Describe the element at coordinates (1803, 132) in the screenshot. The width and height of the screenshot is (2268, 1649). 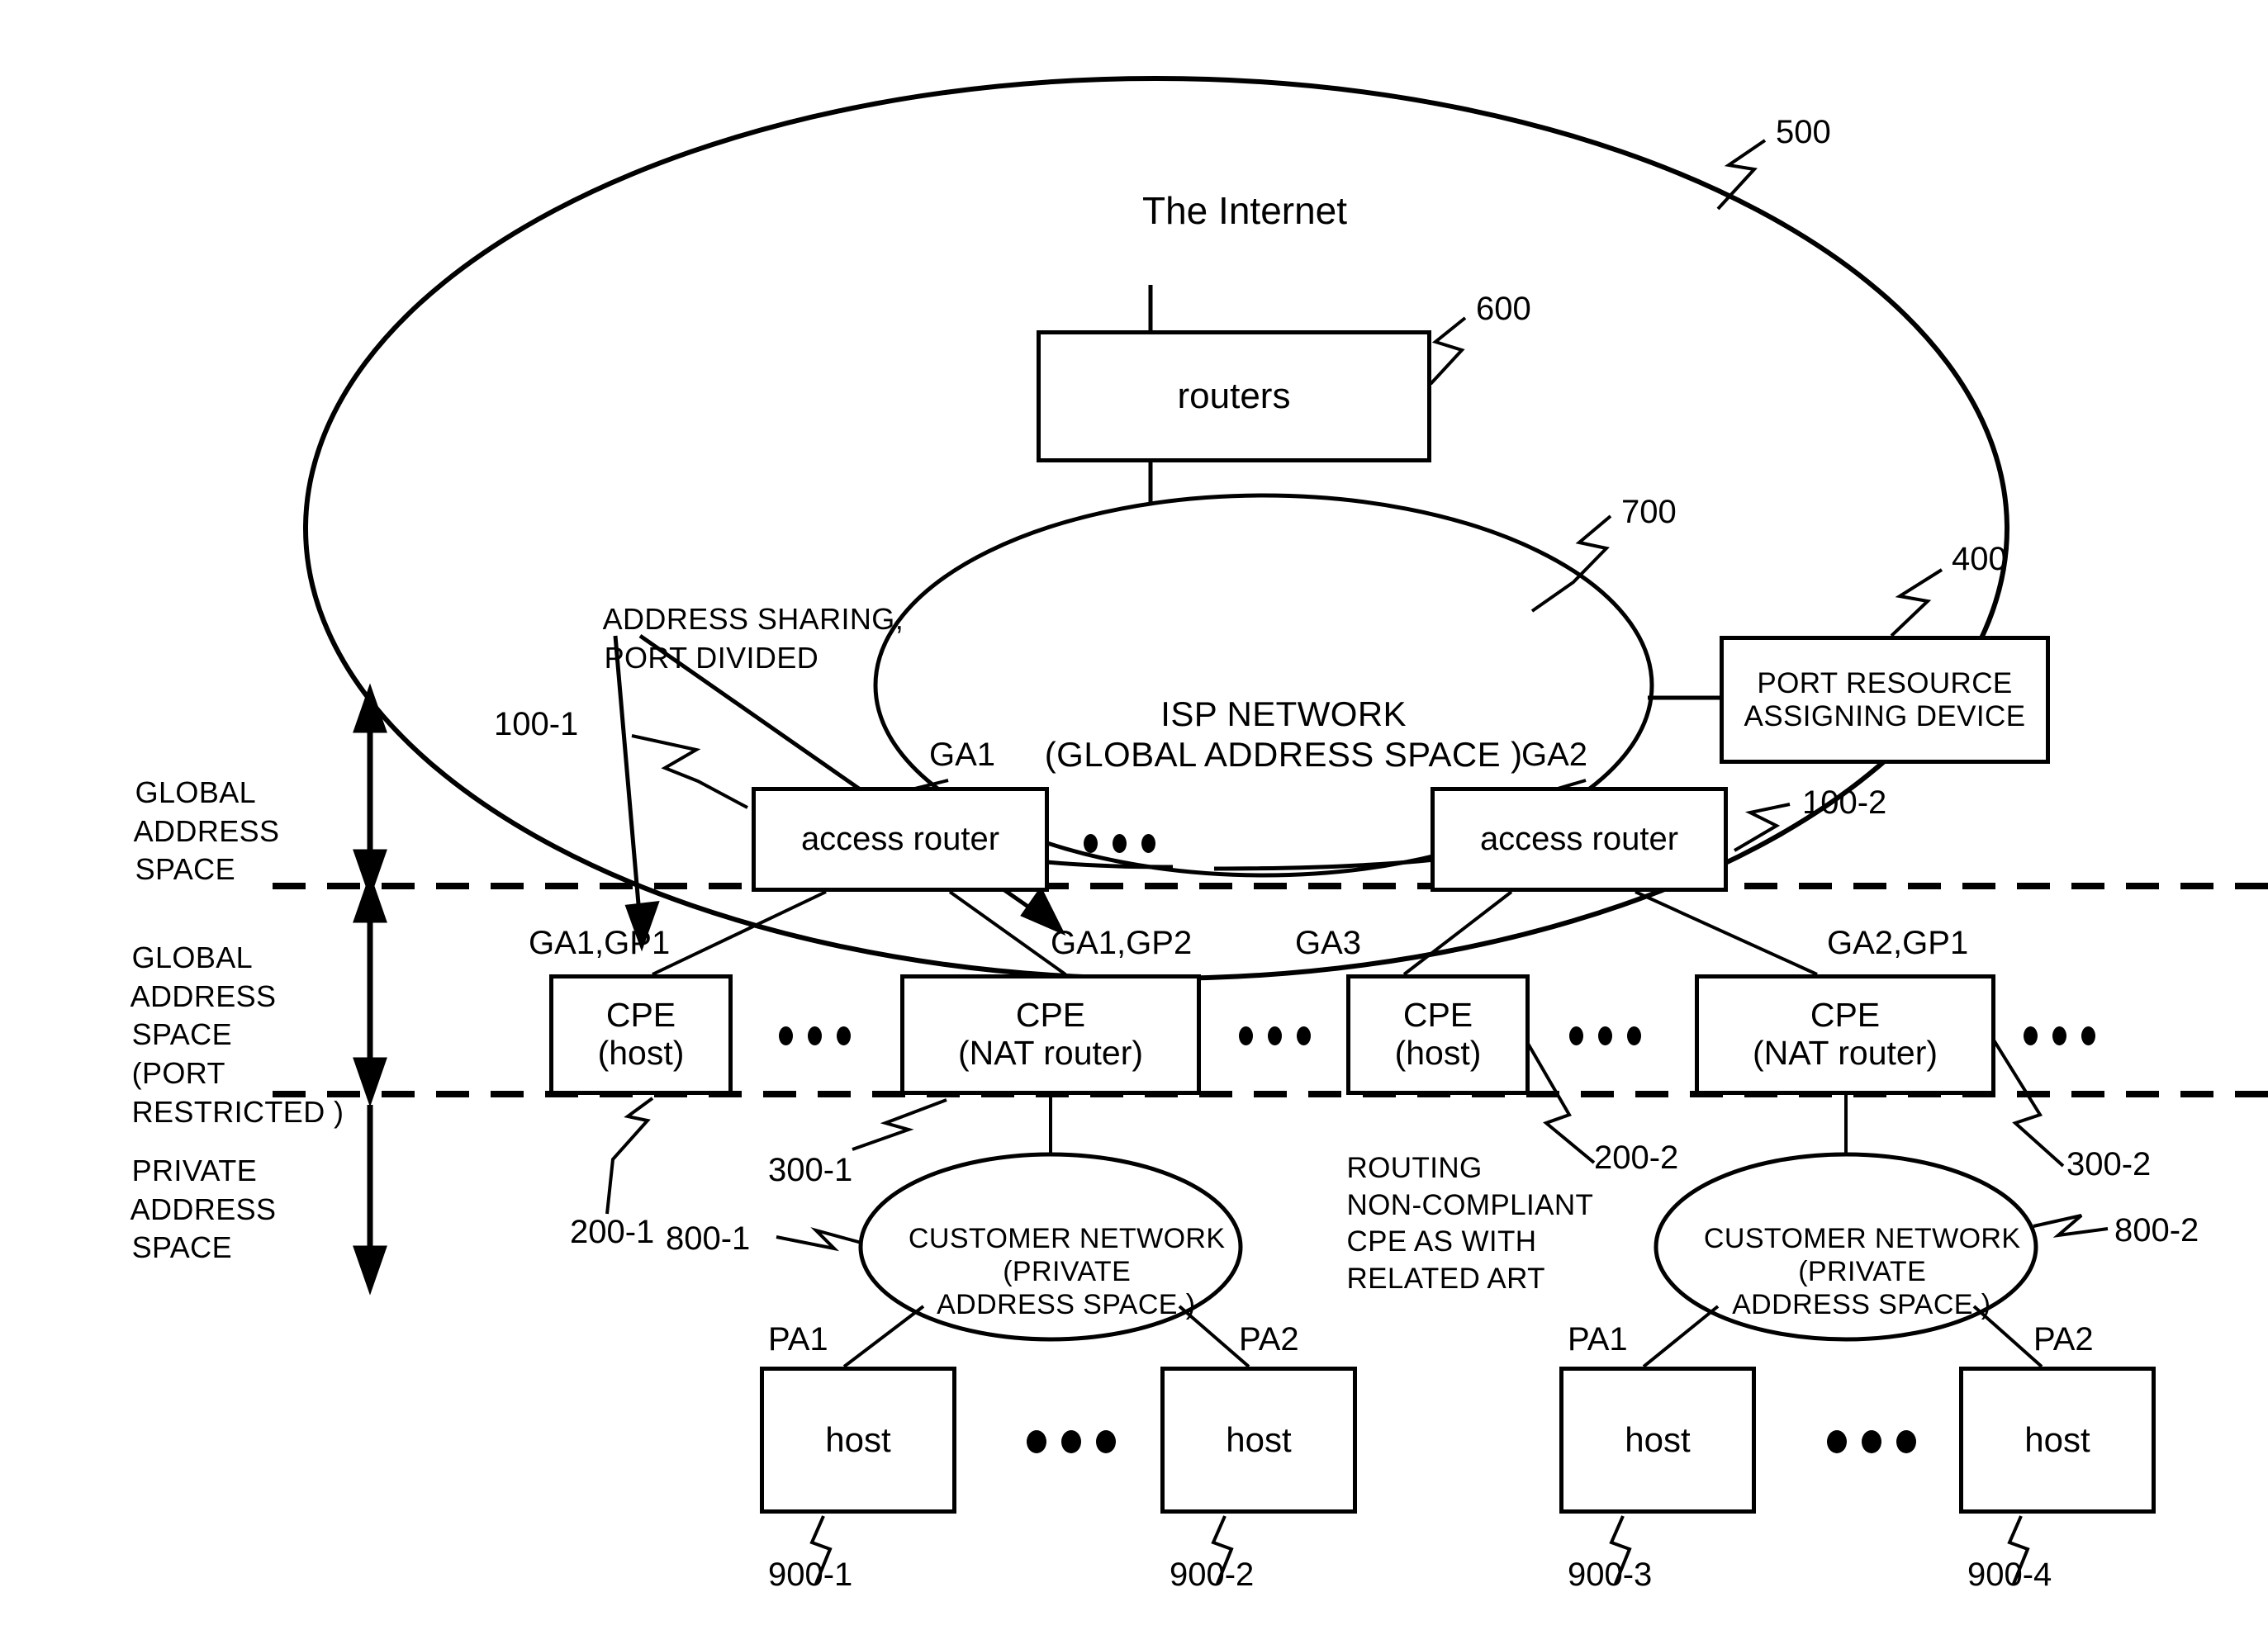
I see `internet-ref: 500` at that location.